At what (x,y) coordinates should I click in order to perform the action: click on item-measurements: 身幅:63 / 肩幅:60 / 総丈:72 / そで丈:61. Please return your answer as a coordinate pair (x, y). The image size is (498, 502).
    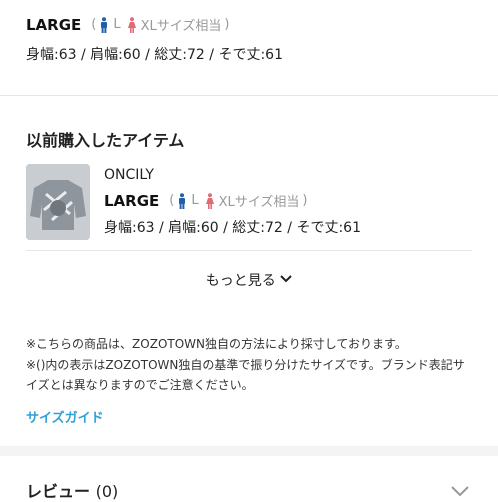
    Looking at the image, I should click on (232, 228).